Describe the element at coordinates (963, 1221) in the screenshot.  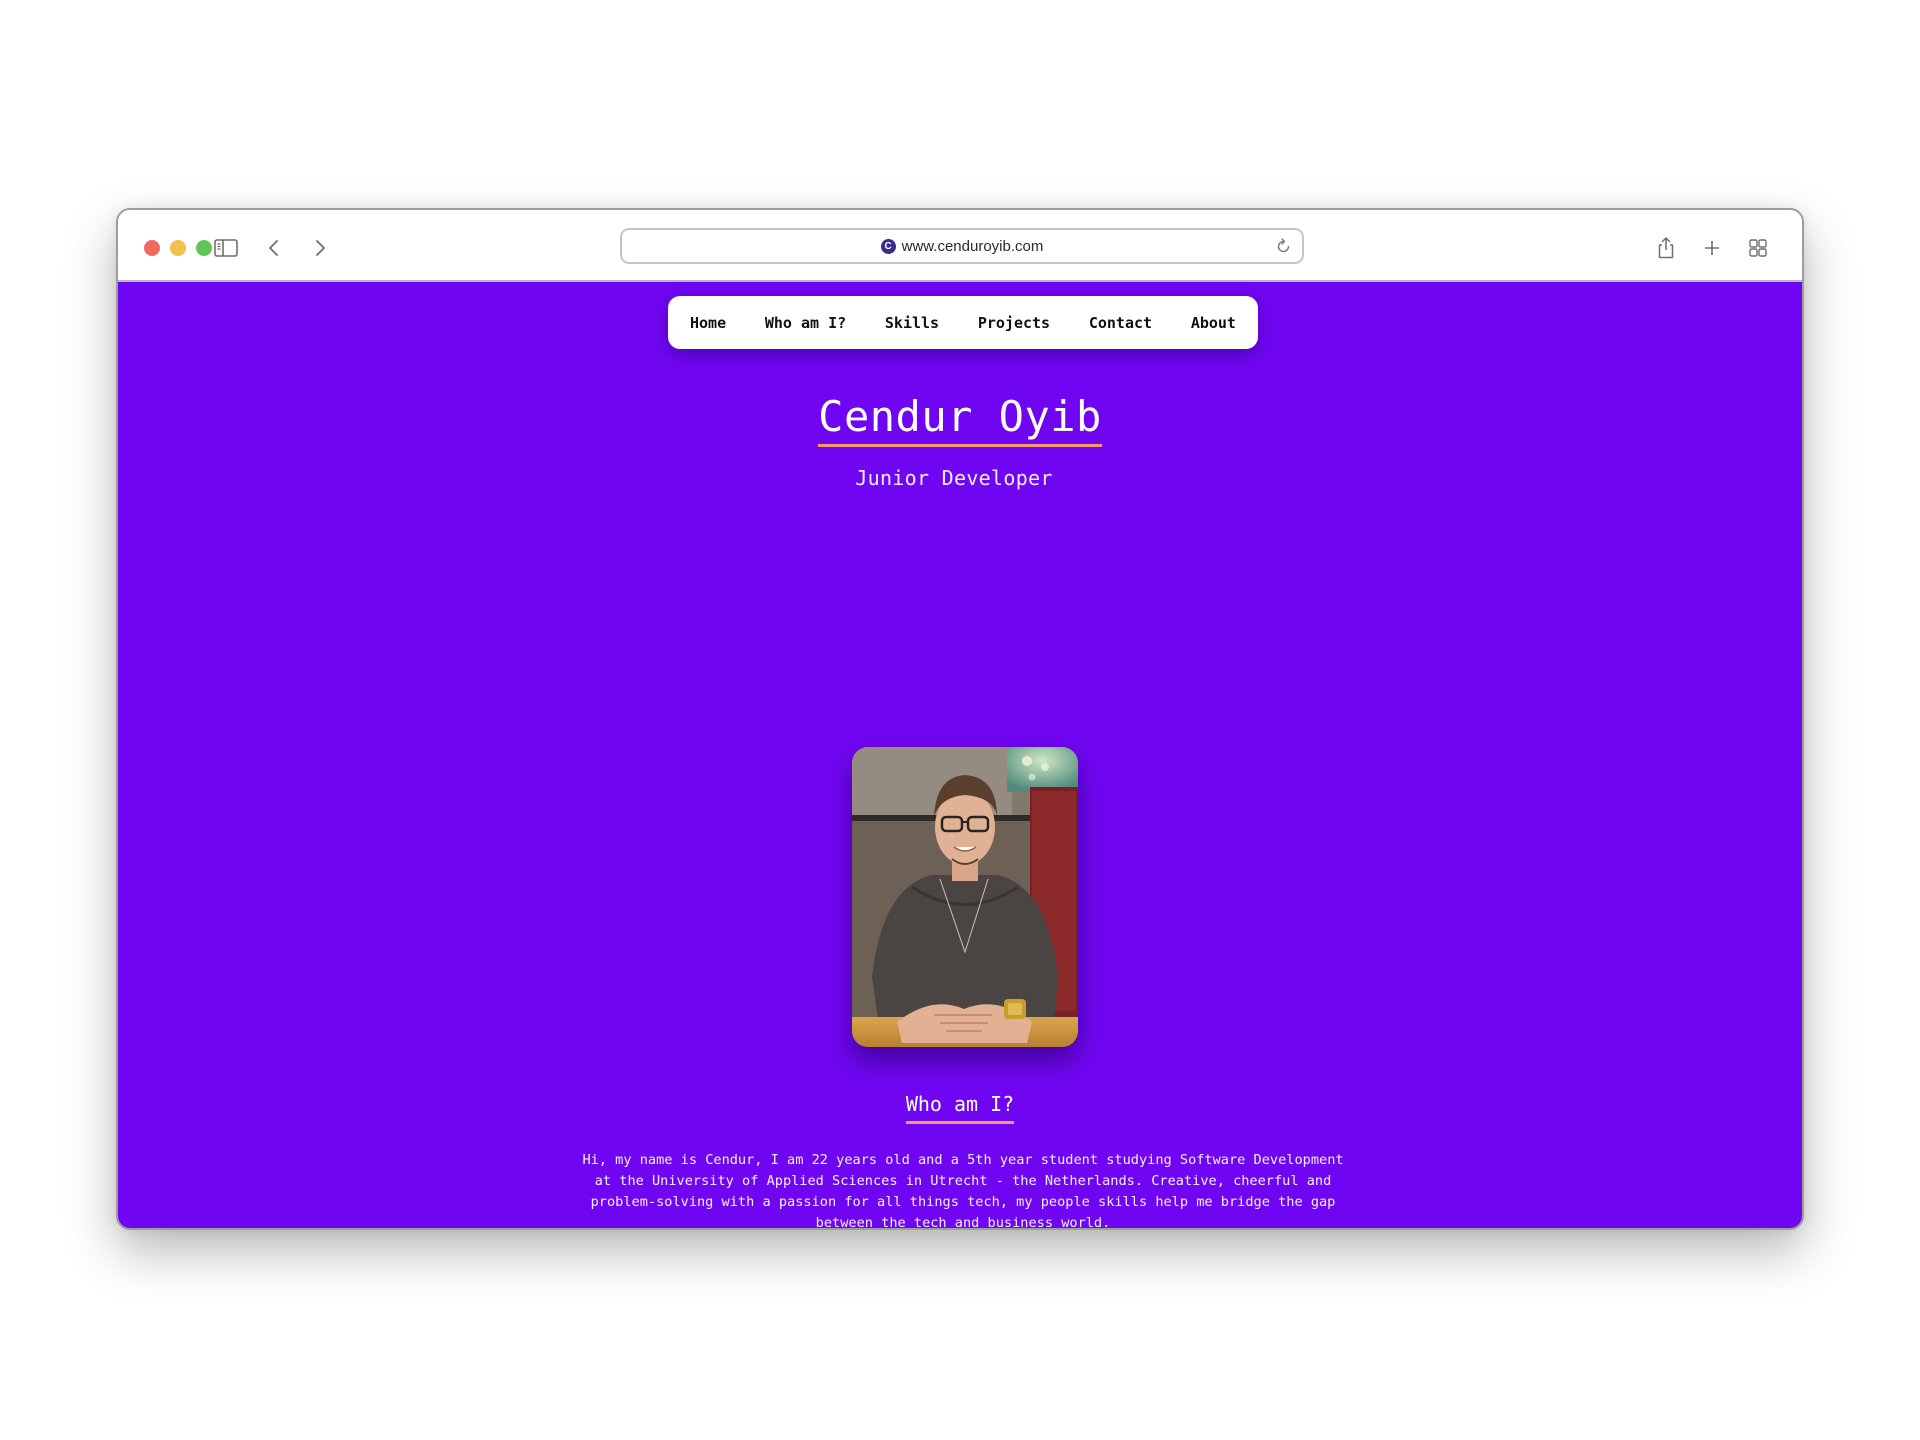
I see `about-line: between the tech and business world.` at that location.